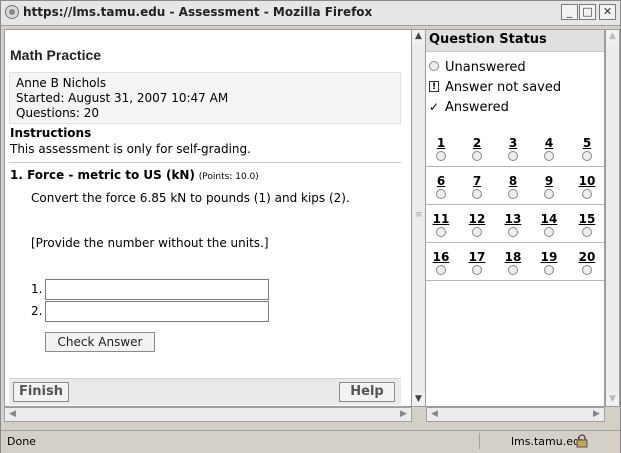 This screenshot has width=621, height=453. Describe the element at coordinates (205, 162) in the screenshot. I see `divider` at that location.